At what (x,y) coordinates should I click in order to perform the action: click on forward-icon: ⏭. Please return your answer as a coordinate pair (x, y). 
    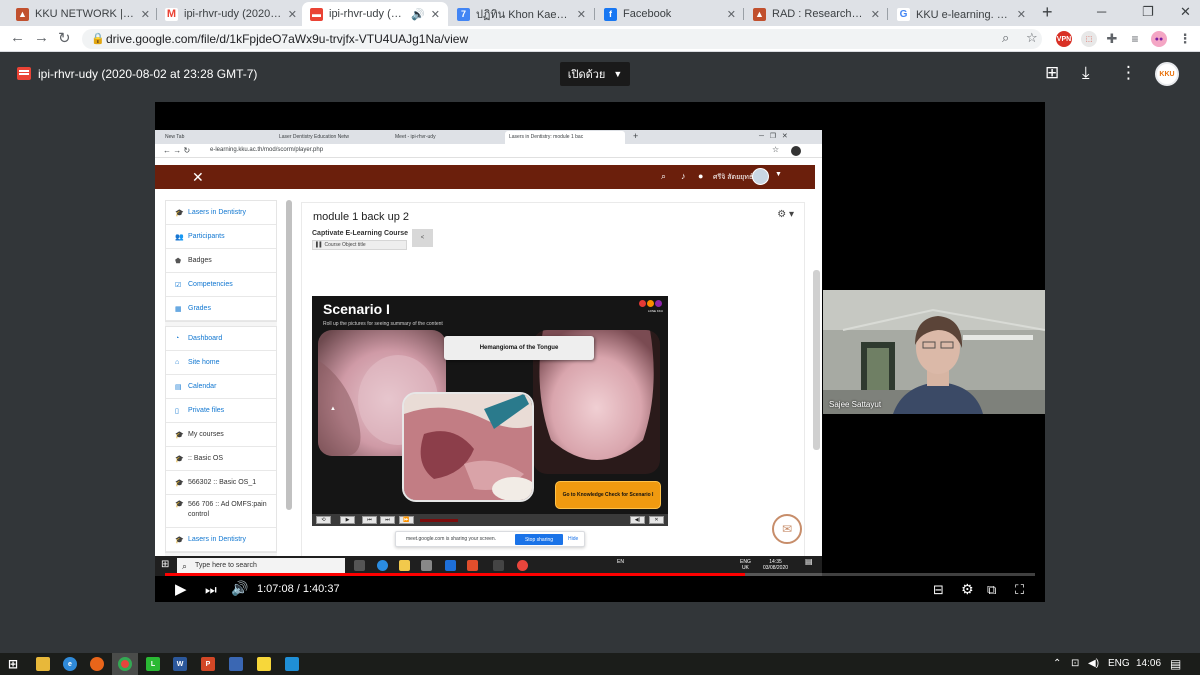
    Looking at the image, I should click on (387, 520).